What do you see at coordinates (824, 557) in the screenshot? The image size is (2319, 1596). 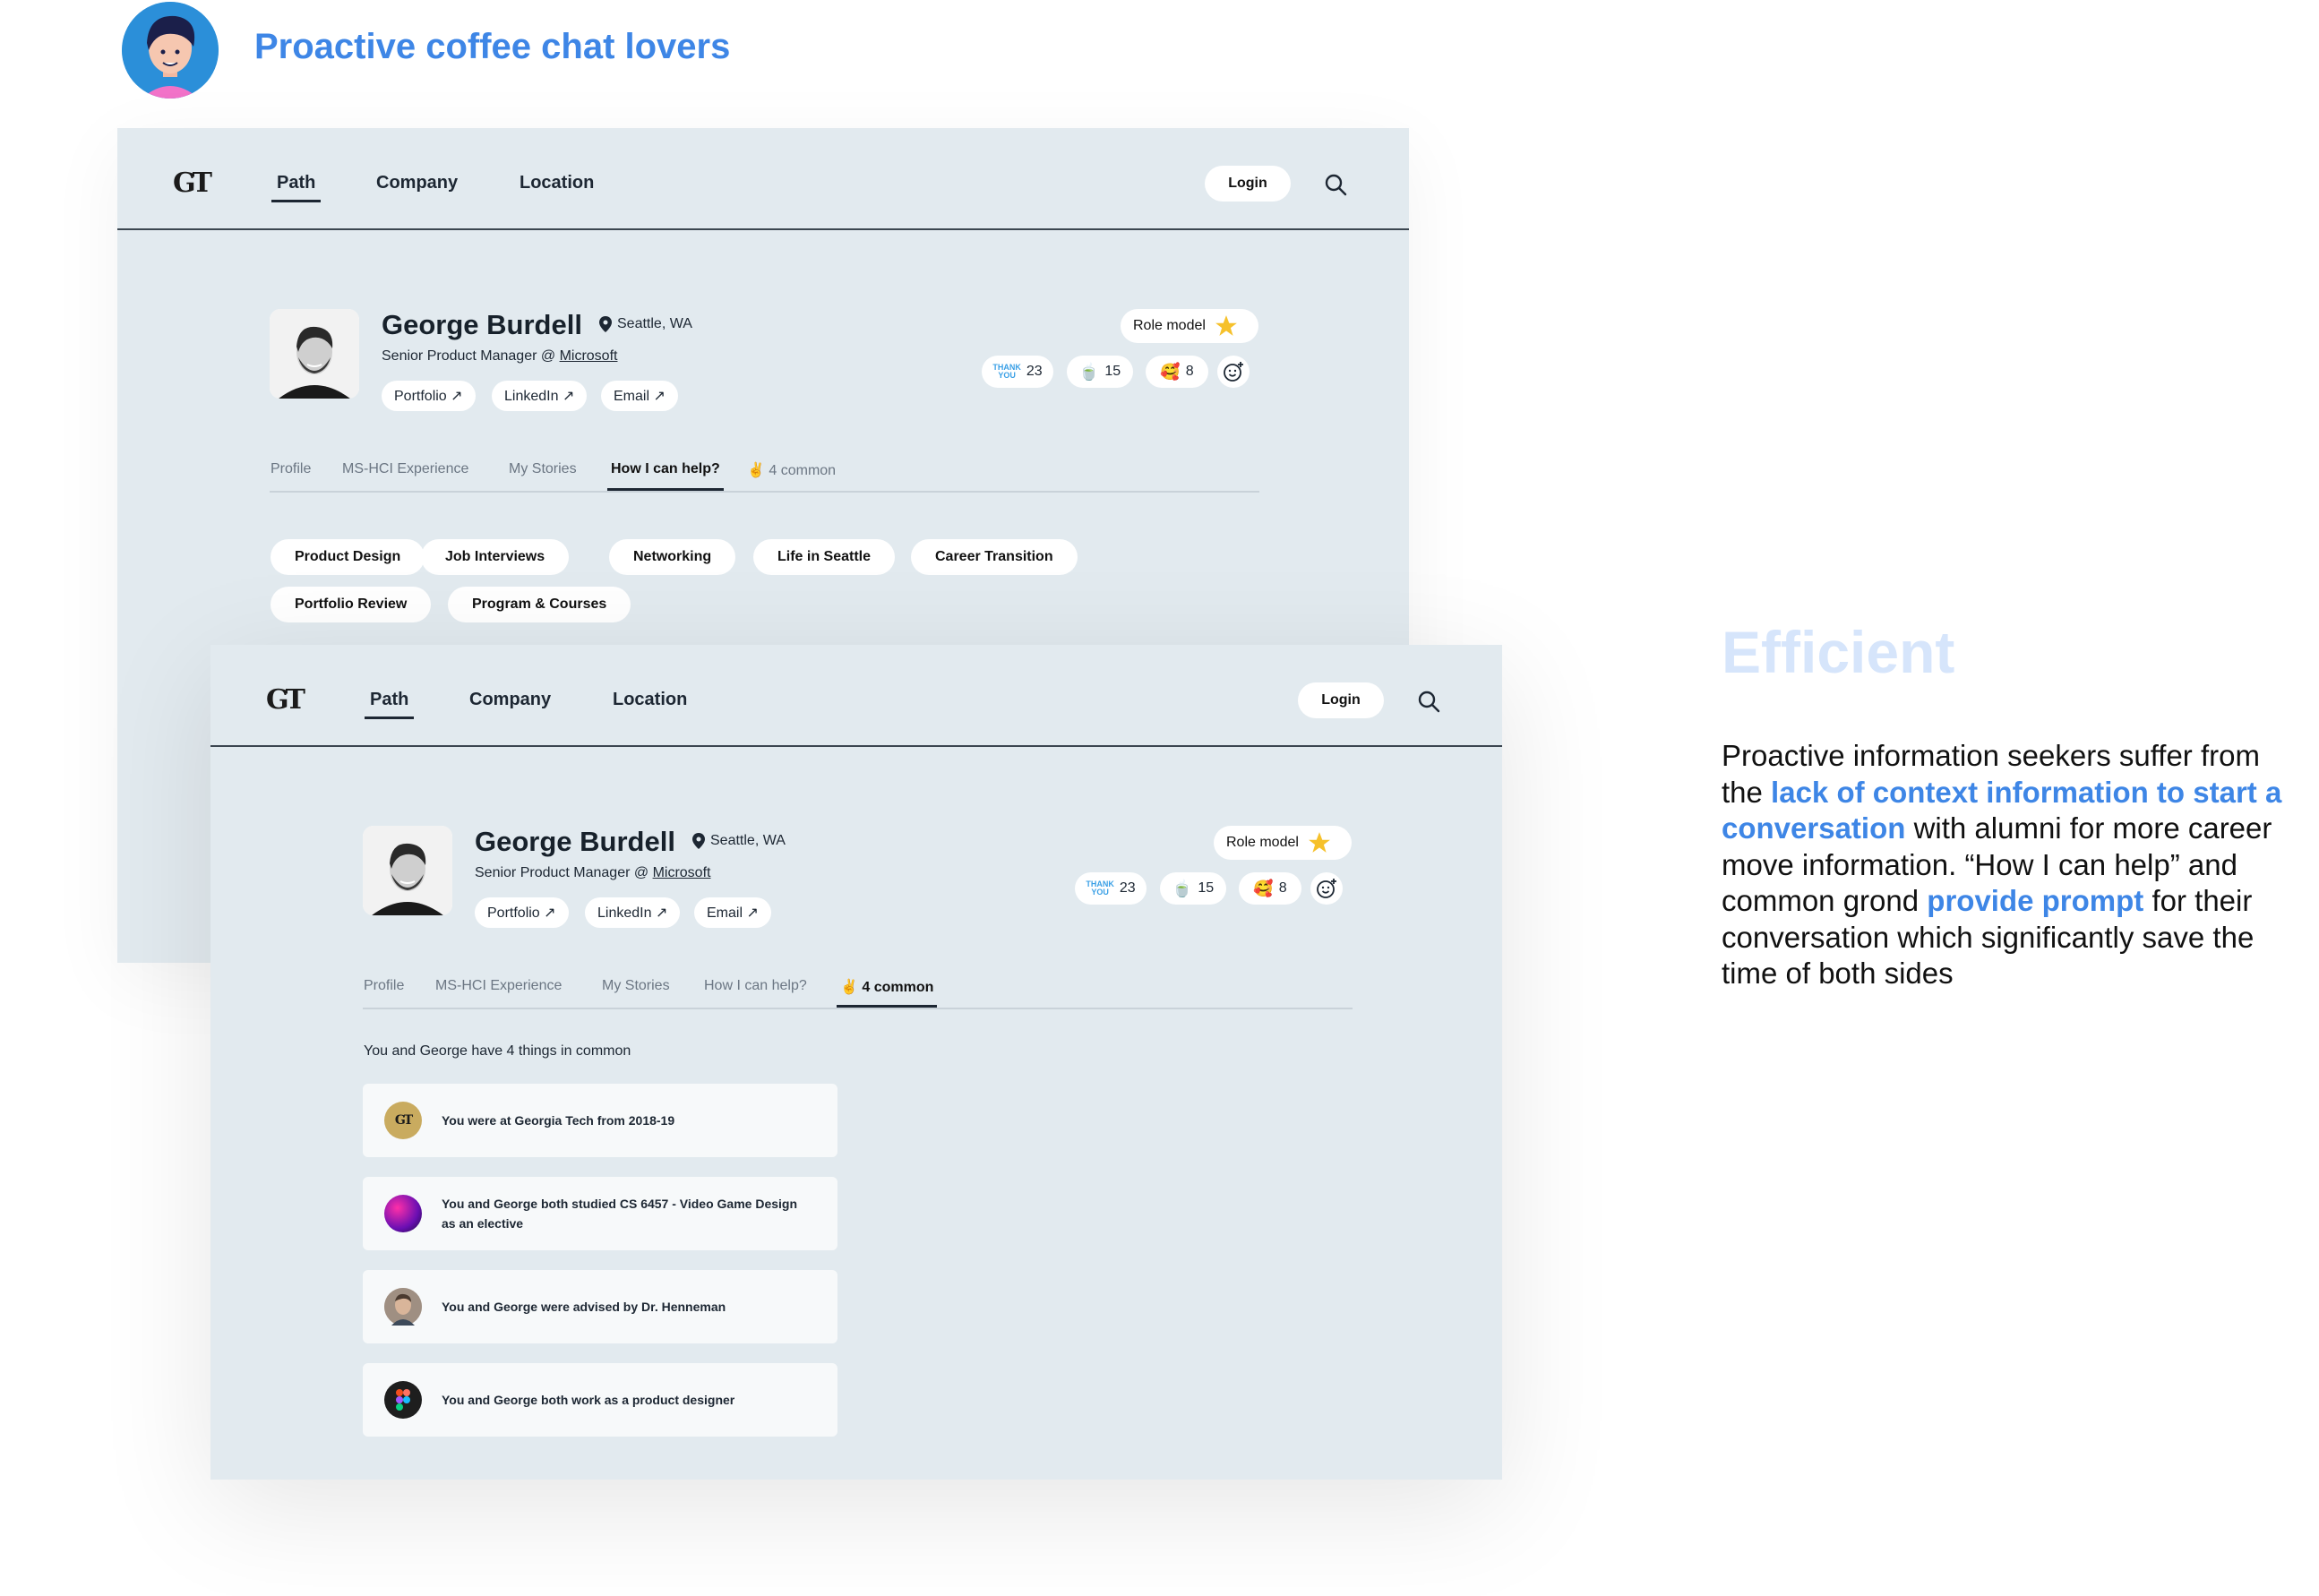 I see `topic-chip: Life in Seattle` at bounding box center [824, 557].